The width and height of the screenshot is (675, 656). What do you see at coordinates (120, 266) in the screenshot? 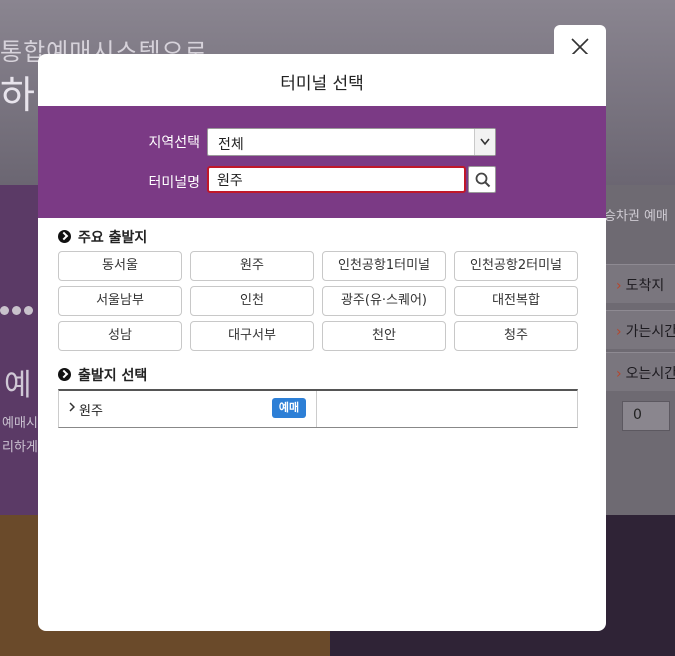
I see `terminal-chip: 동서울` at bounding box center [120, 266].